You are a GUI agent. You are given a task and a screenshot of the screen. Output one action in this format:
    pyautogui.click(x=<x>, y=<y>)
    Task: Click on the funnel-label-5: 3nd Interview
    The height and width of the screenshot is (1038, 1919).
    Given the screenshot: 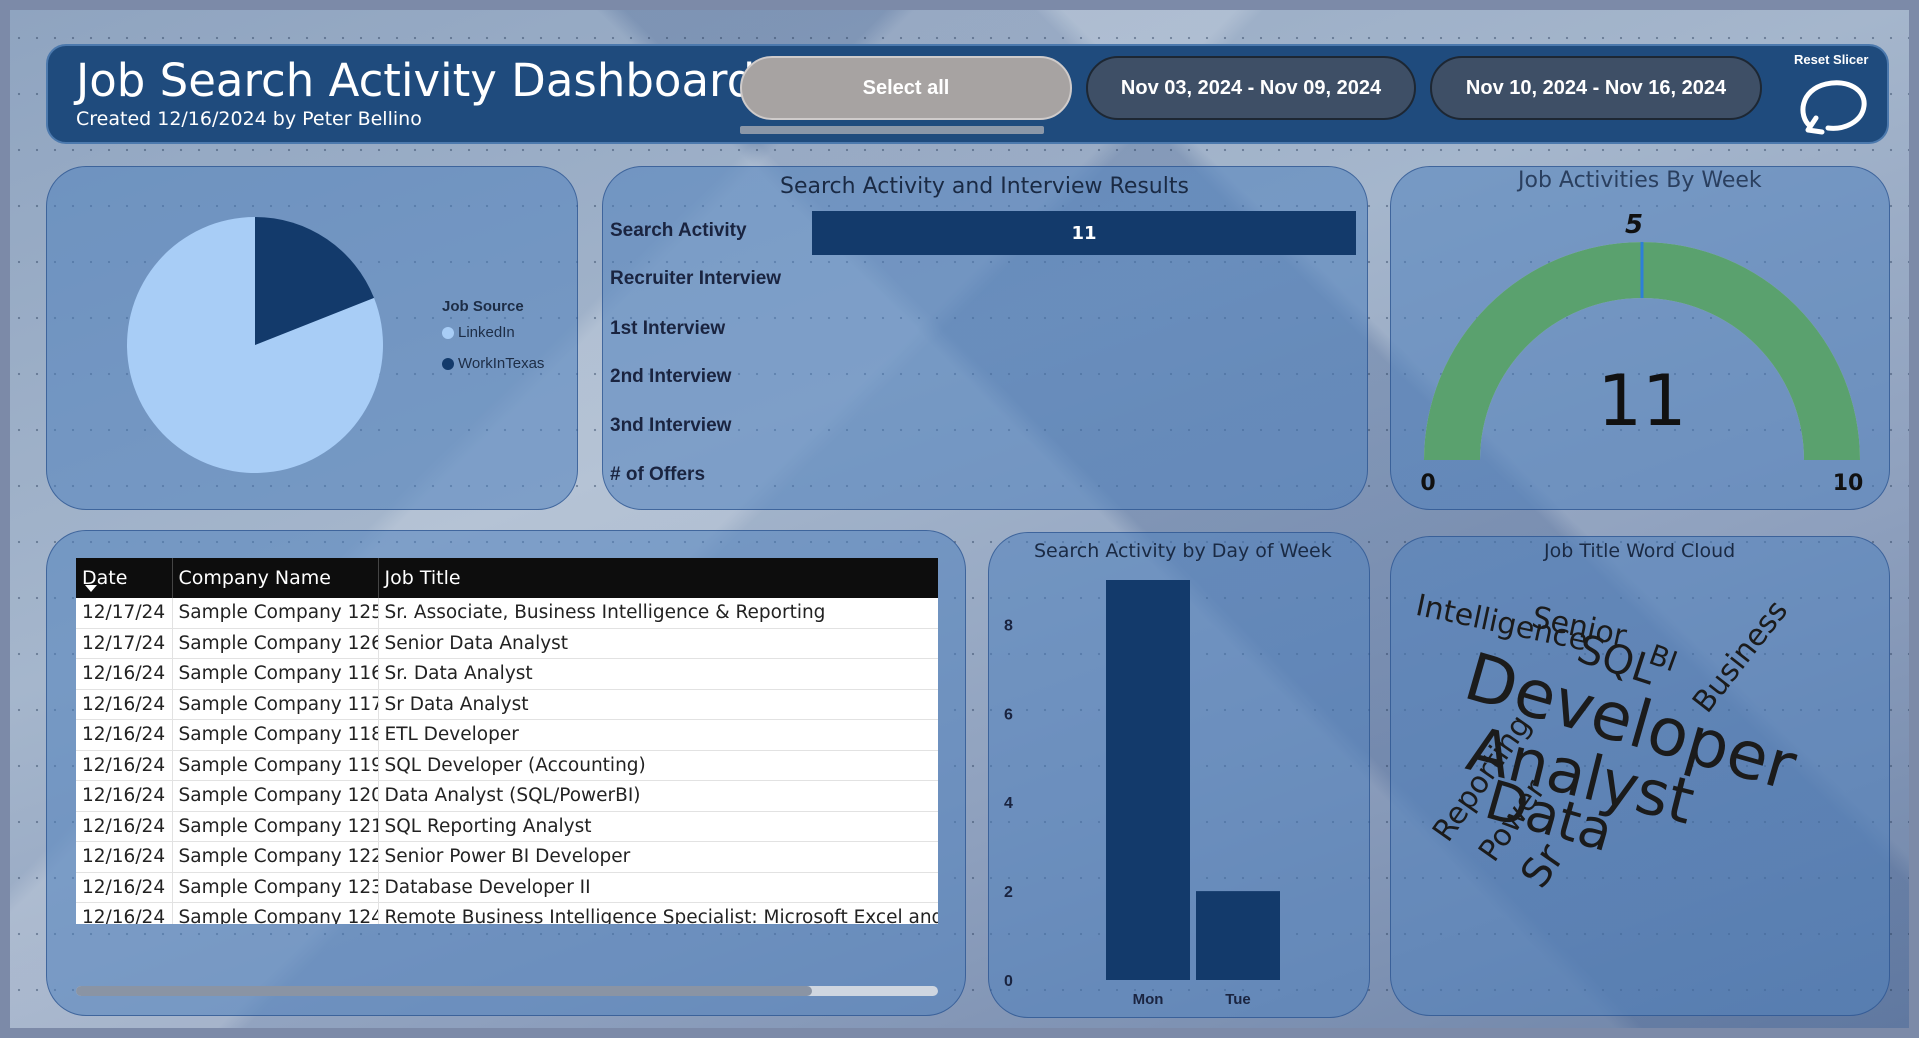 What is the action you would take?
    pyautogui.click(x=671, y=425)
    